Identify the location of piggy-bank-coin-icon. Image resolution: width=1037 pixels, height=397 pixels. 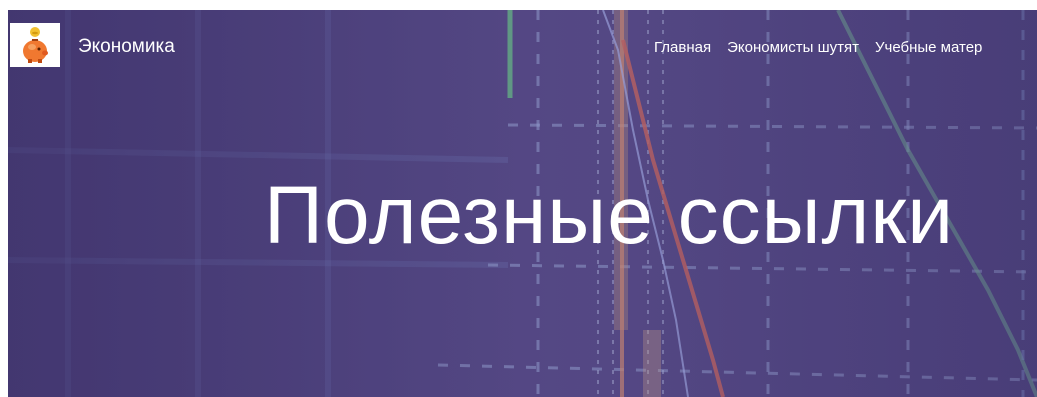
(35, 45).